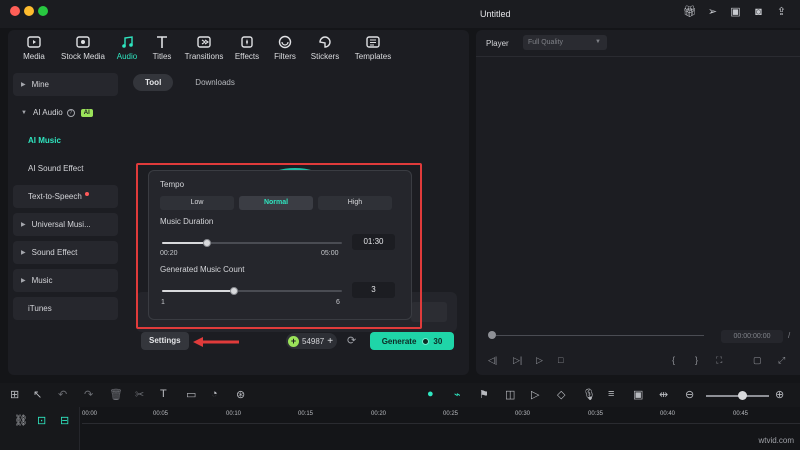  Describe the element at coordinates (14, 394) in the screenshot. I see `layout-icon: ⊞` at that location.